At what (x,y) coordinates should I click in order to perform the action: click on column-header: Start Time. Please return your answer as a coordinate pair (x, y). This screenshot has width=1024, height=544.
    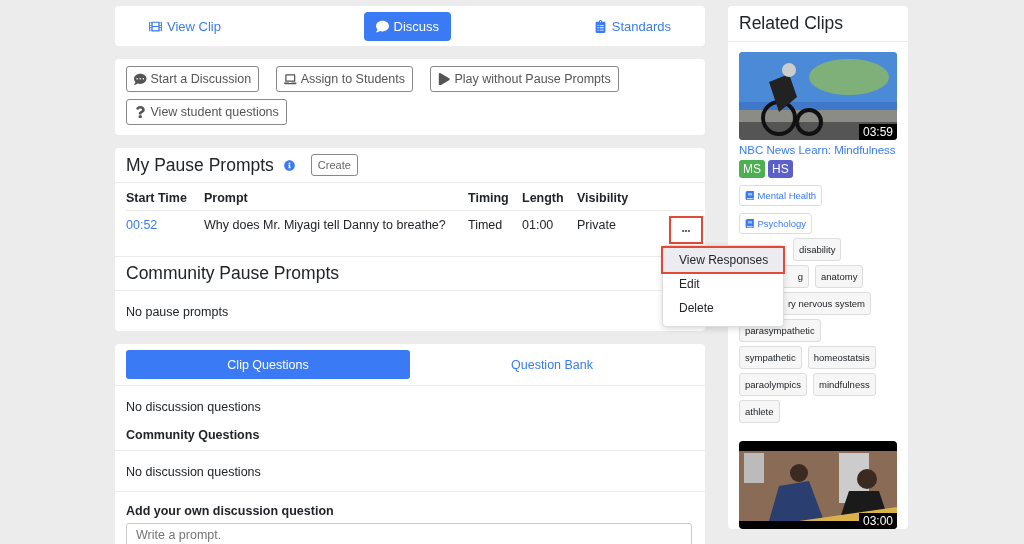
    Looking at the image, I should click on (165, 197).